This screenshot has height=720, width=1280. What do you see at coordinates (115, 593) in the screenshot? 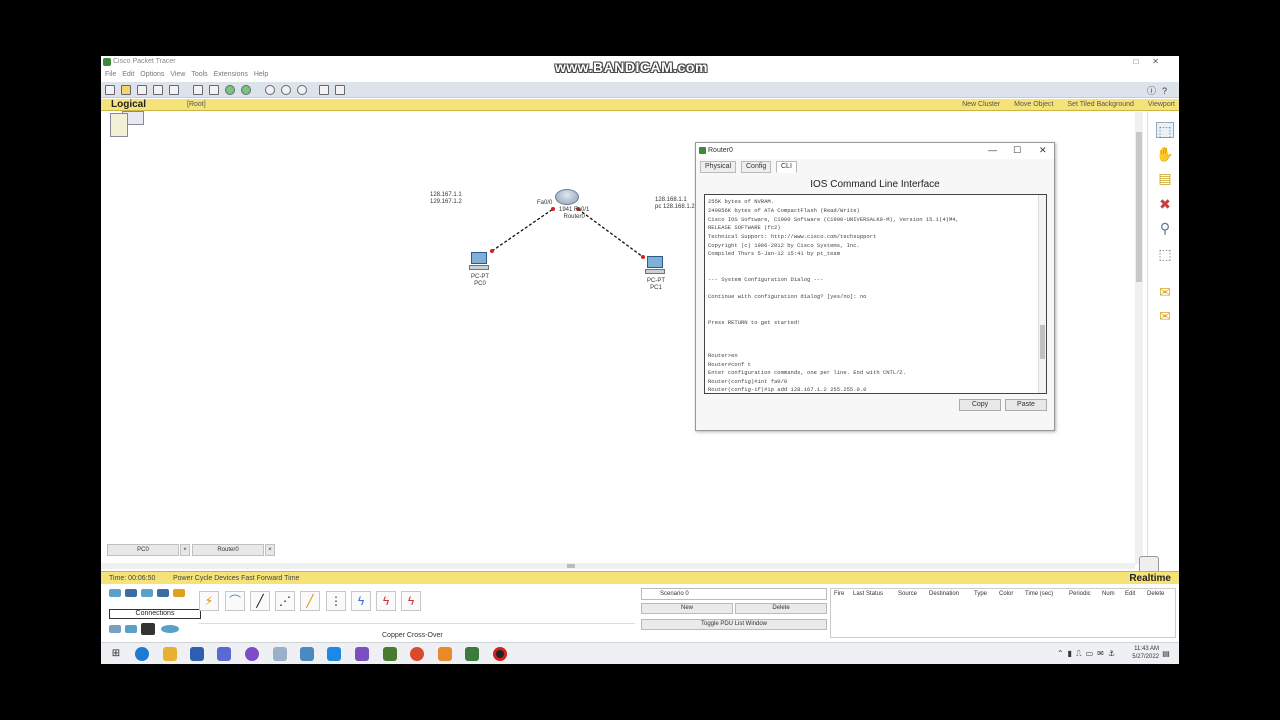
I see `network-devices-icon` at bounding box center [115, 593].